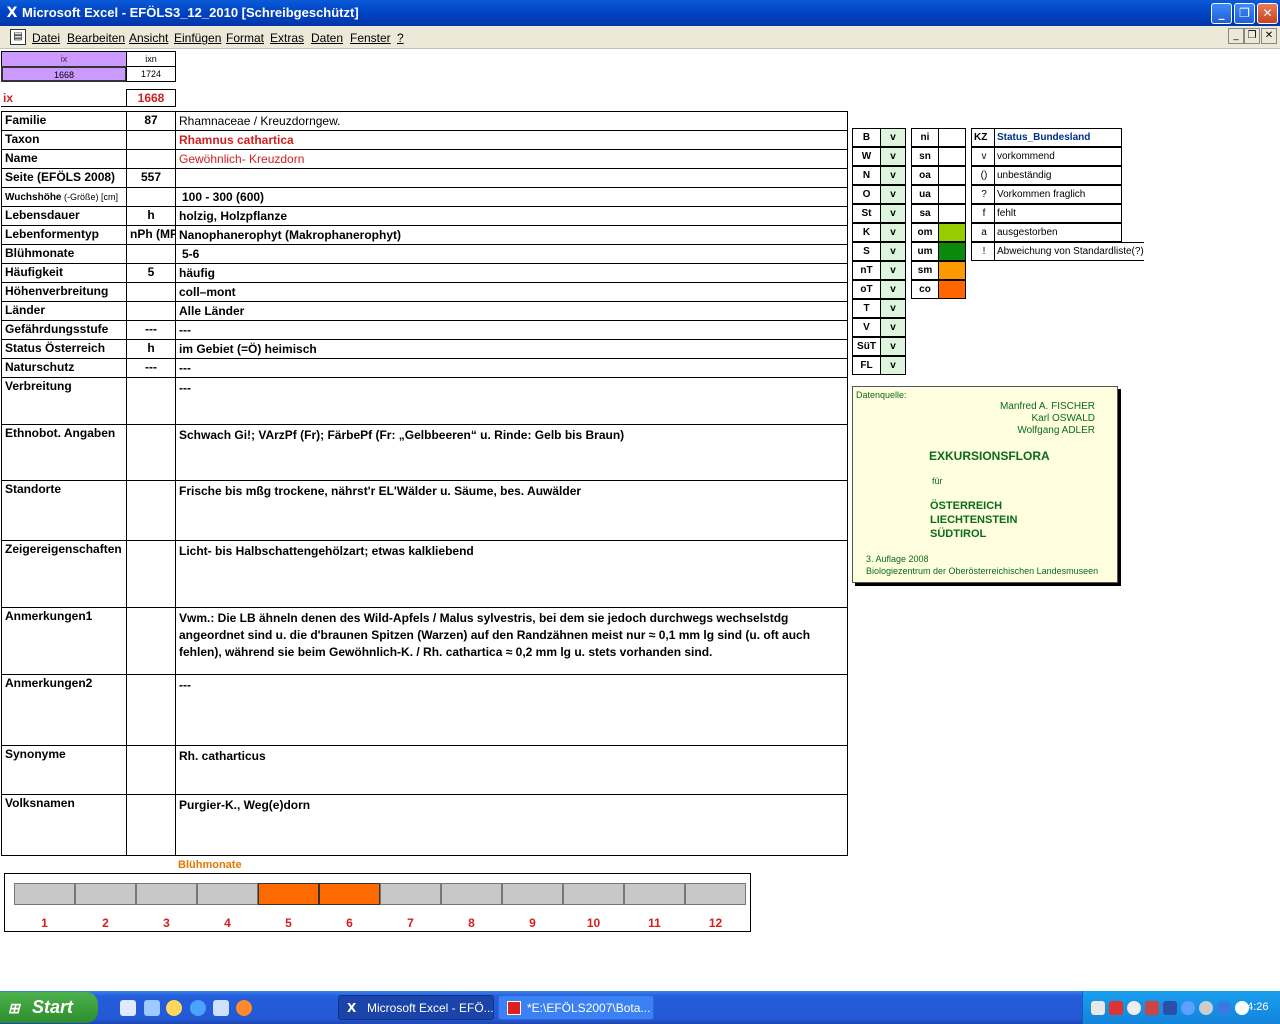 The image size is (1280, 1024). Describe the element at coordinates (151, 74) in the screenshot. I see `index-value-ixn: 1724` at that location.